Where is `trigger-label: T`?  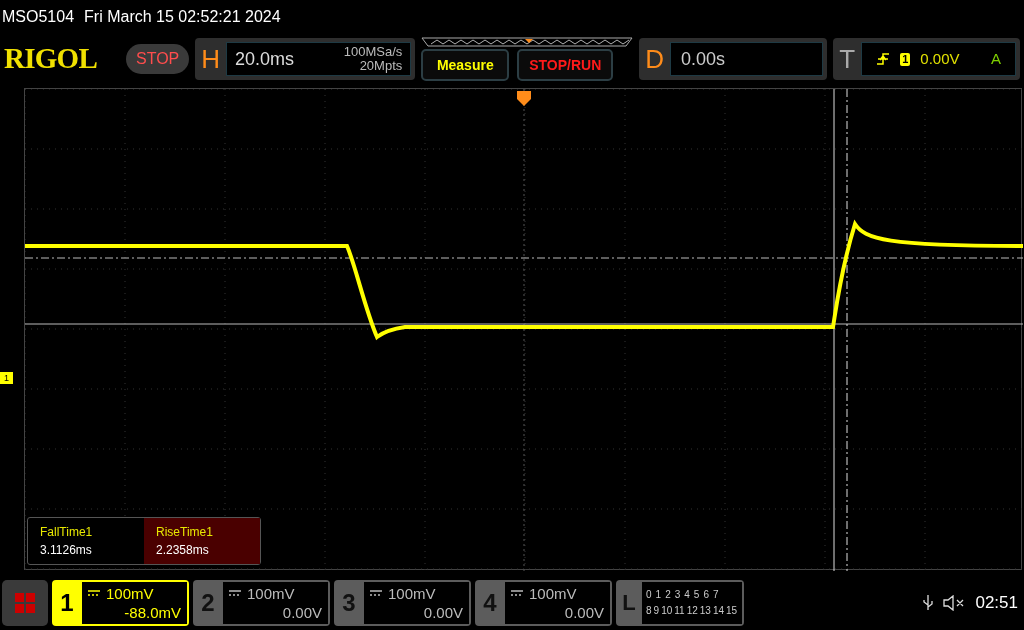 trigger-label: T is located at coordinates (847, 59).